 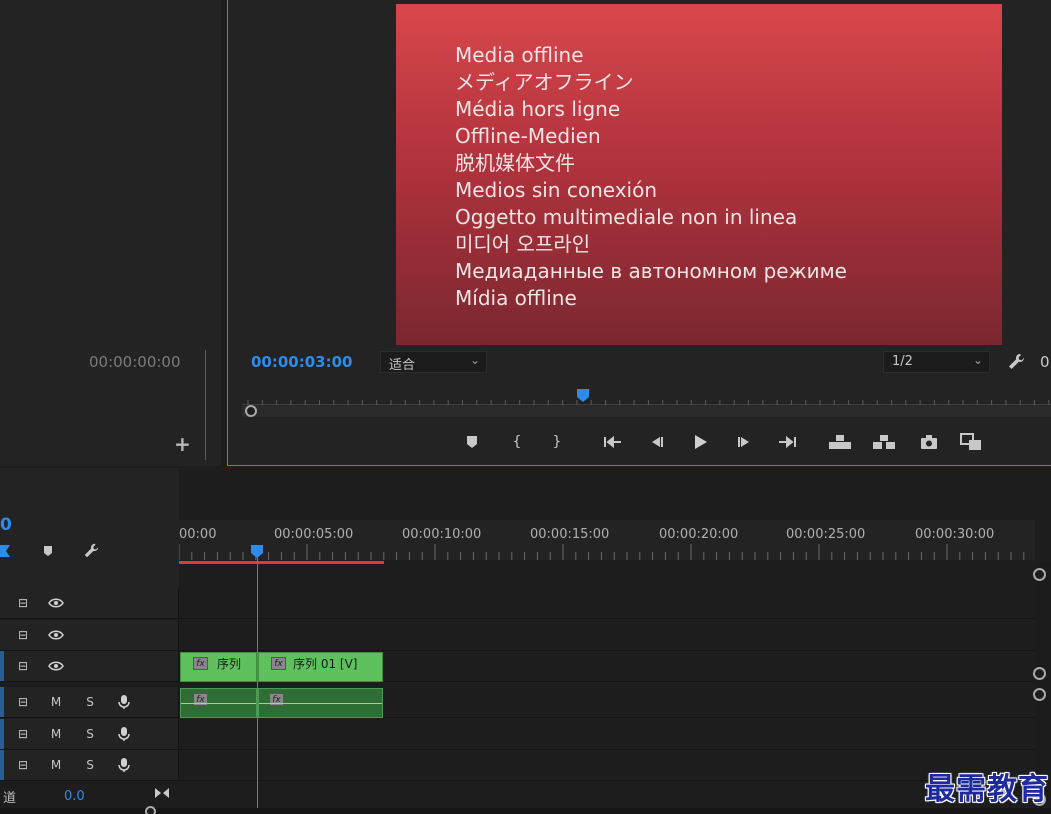 What do you see at coordinates (6, 525) in the screenshot?
I see `timeline-timecode: 0` at bounding box center [6, 525].